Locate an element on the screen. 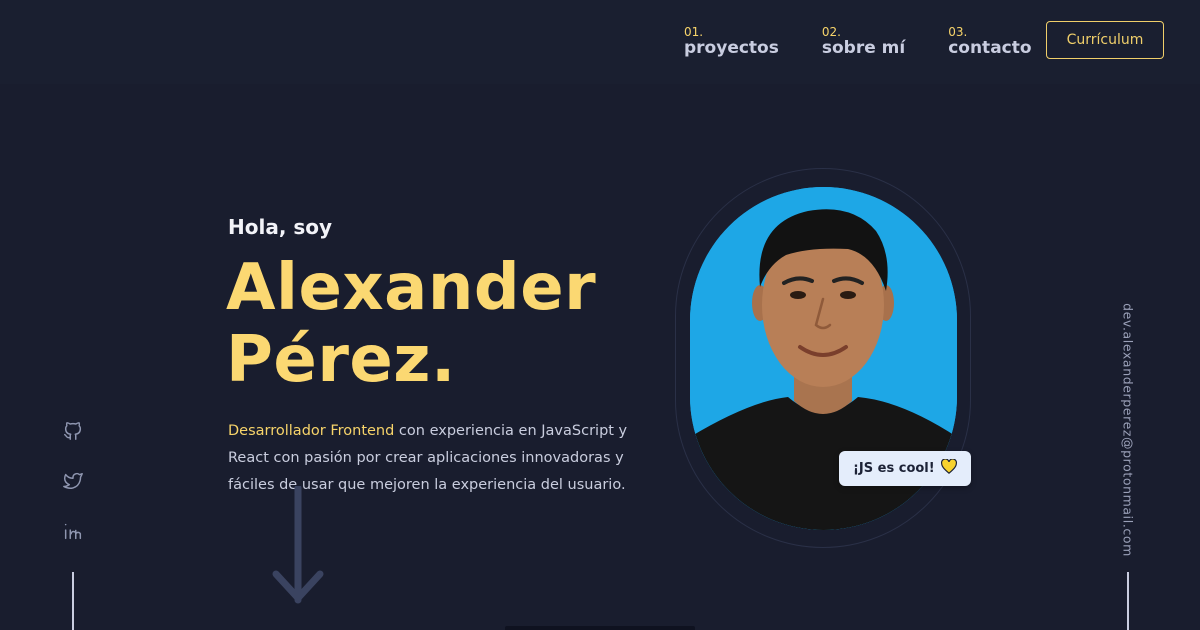 Image resolution: width=1200 pixels, height=630 pixels. hero-name: Alexander Pérez. is located at coordinates (436, 324).